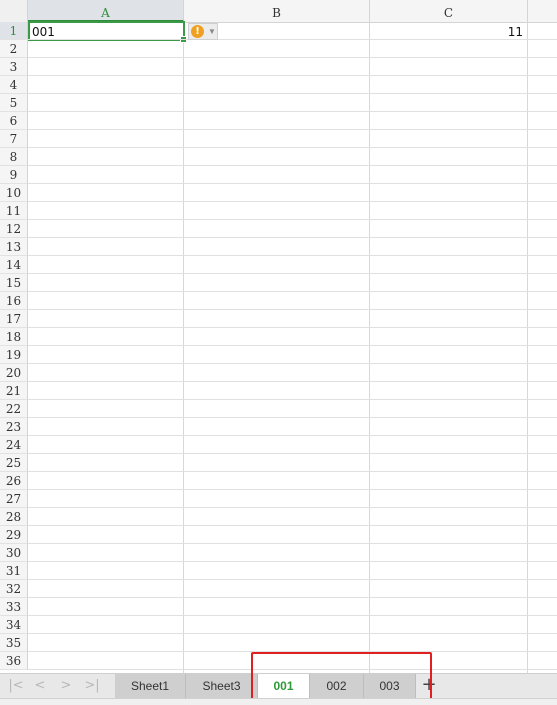  What do you see at coordinates (390, 686) in the screenshot?
I see `sheet-tab-003: 003` at bounding box center [390, 686].